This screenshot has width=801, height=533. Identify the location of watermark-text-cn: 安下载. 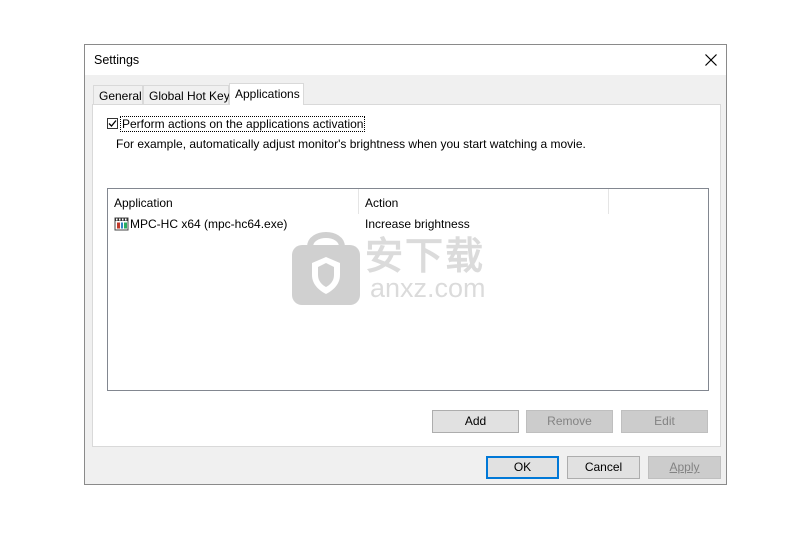
(425, 257).